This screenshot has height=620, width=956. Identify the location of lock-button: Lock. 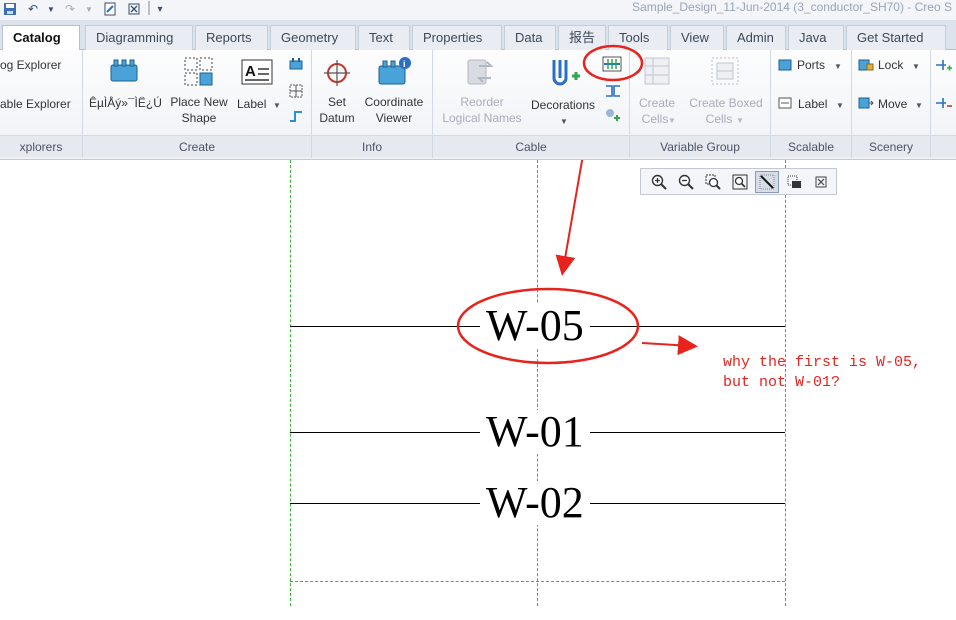
(890, 65).